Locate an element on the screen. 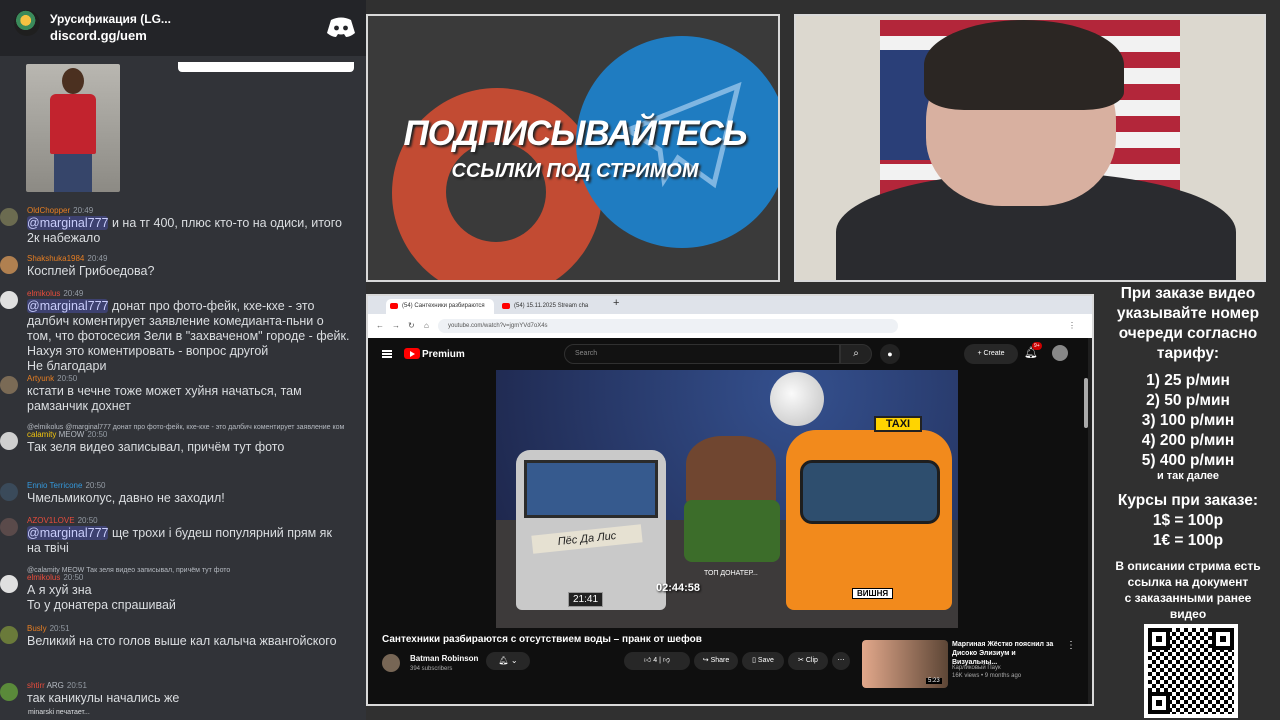 This screenshot has width=1280, height=720. search-icon: ⌕ is located at coordinates (856, 354).